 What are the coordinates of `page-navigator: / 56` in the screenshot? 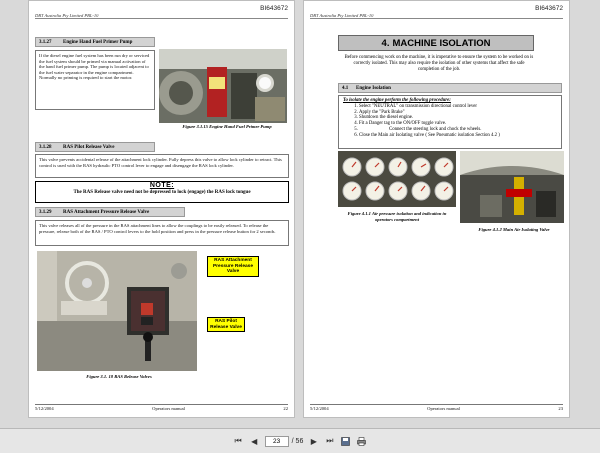 It's located at (284, 441).